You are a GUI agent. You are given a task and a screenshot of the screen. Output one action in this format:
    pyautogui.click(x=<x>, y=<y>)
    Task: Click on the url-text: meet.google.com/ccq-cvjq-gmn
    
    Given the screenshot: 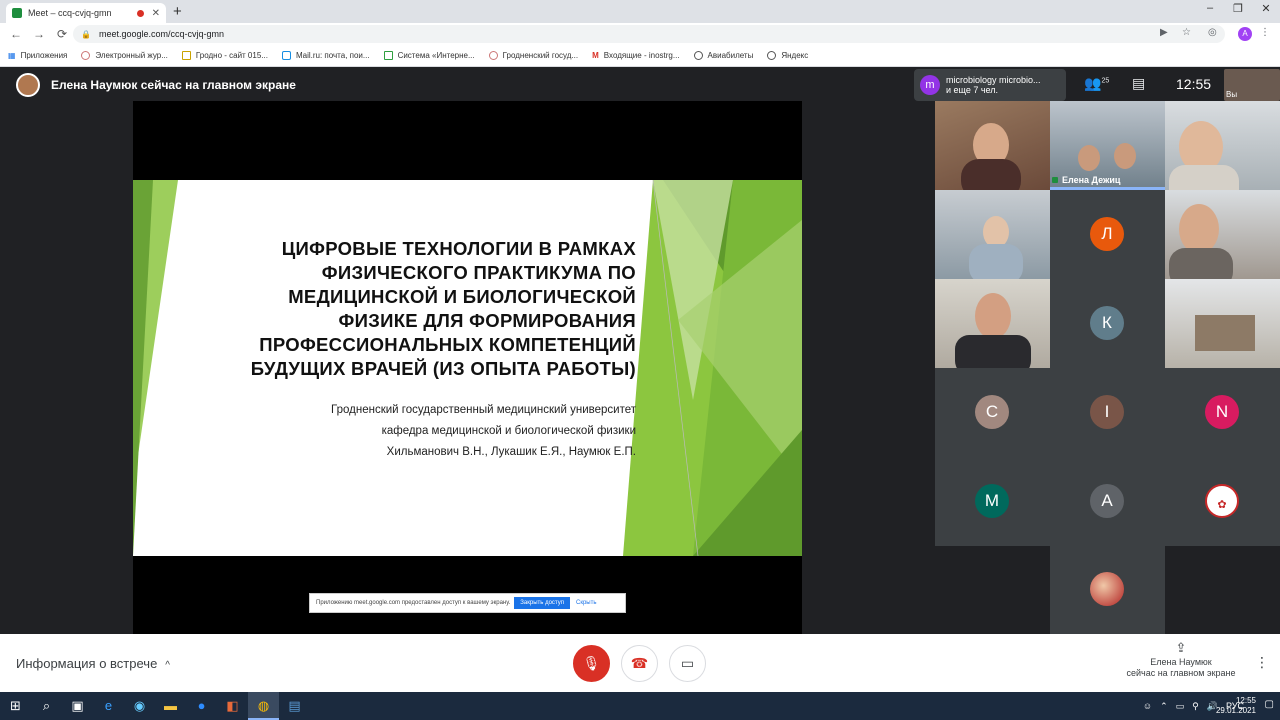 What is the action you would take?
    pyautogui.click(x=161, y=34)
    